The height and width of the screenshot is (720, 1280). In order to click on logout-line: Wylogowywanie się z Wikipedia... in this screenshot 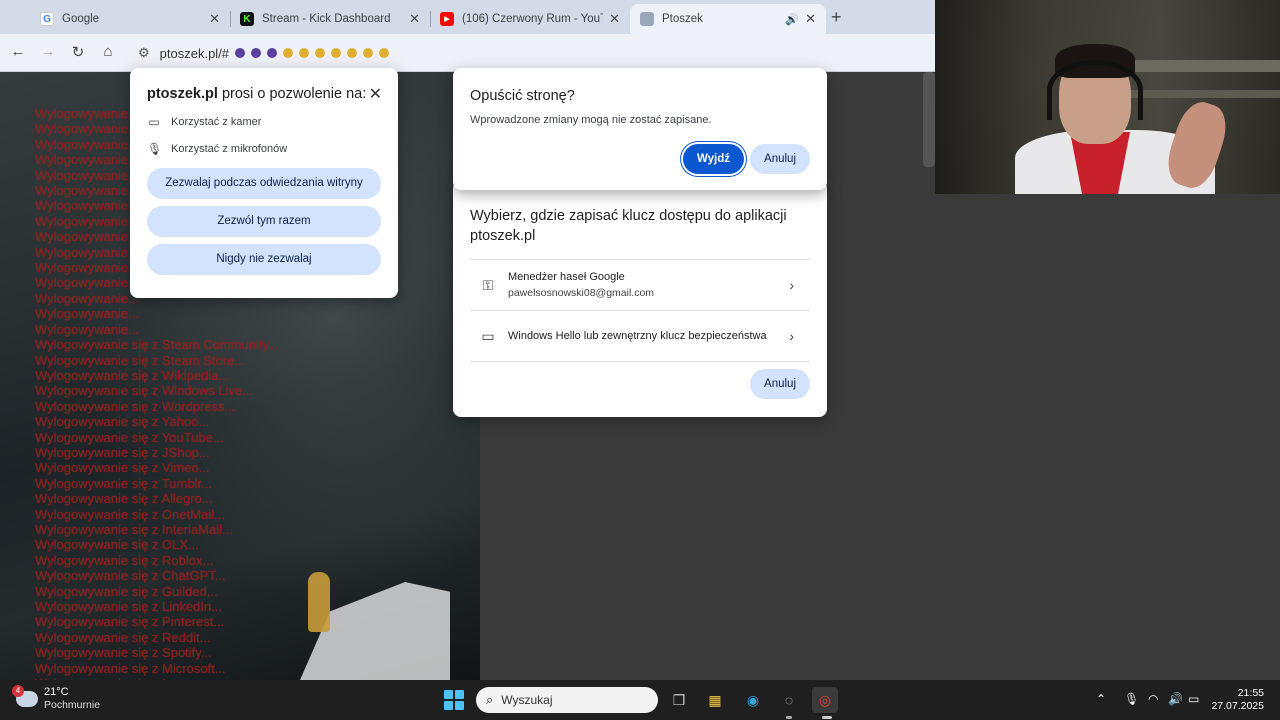, I will do `click(132, 375)`.